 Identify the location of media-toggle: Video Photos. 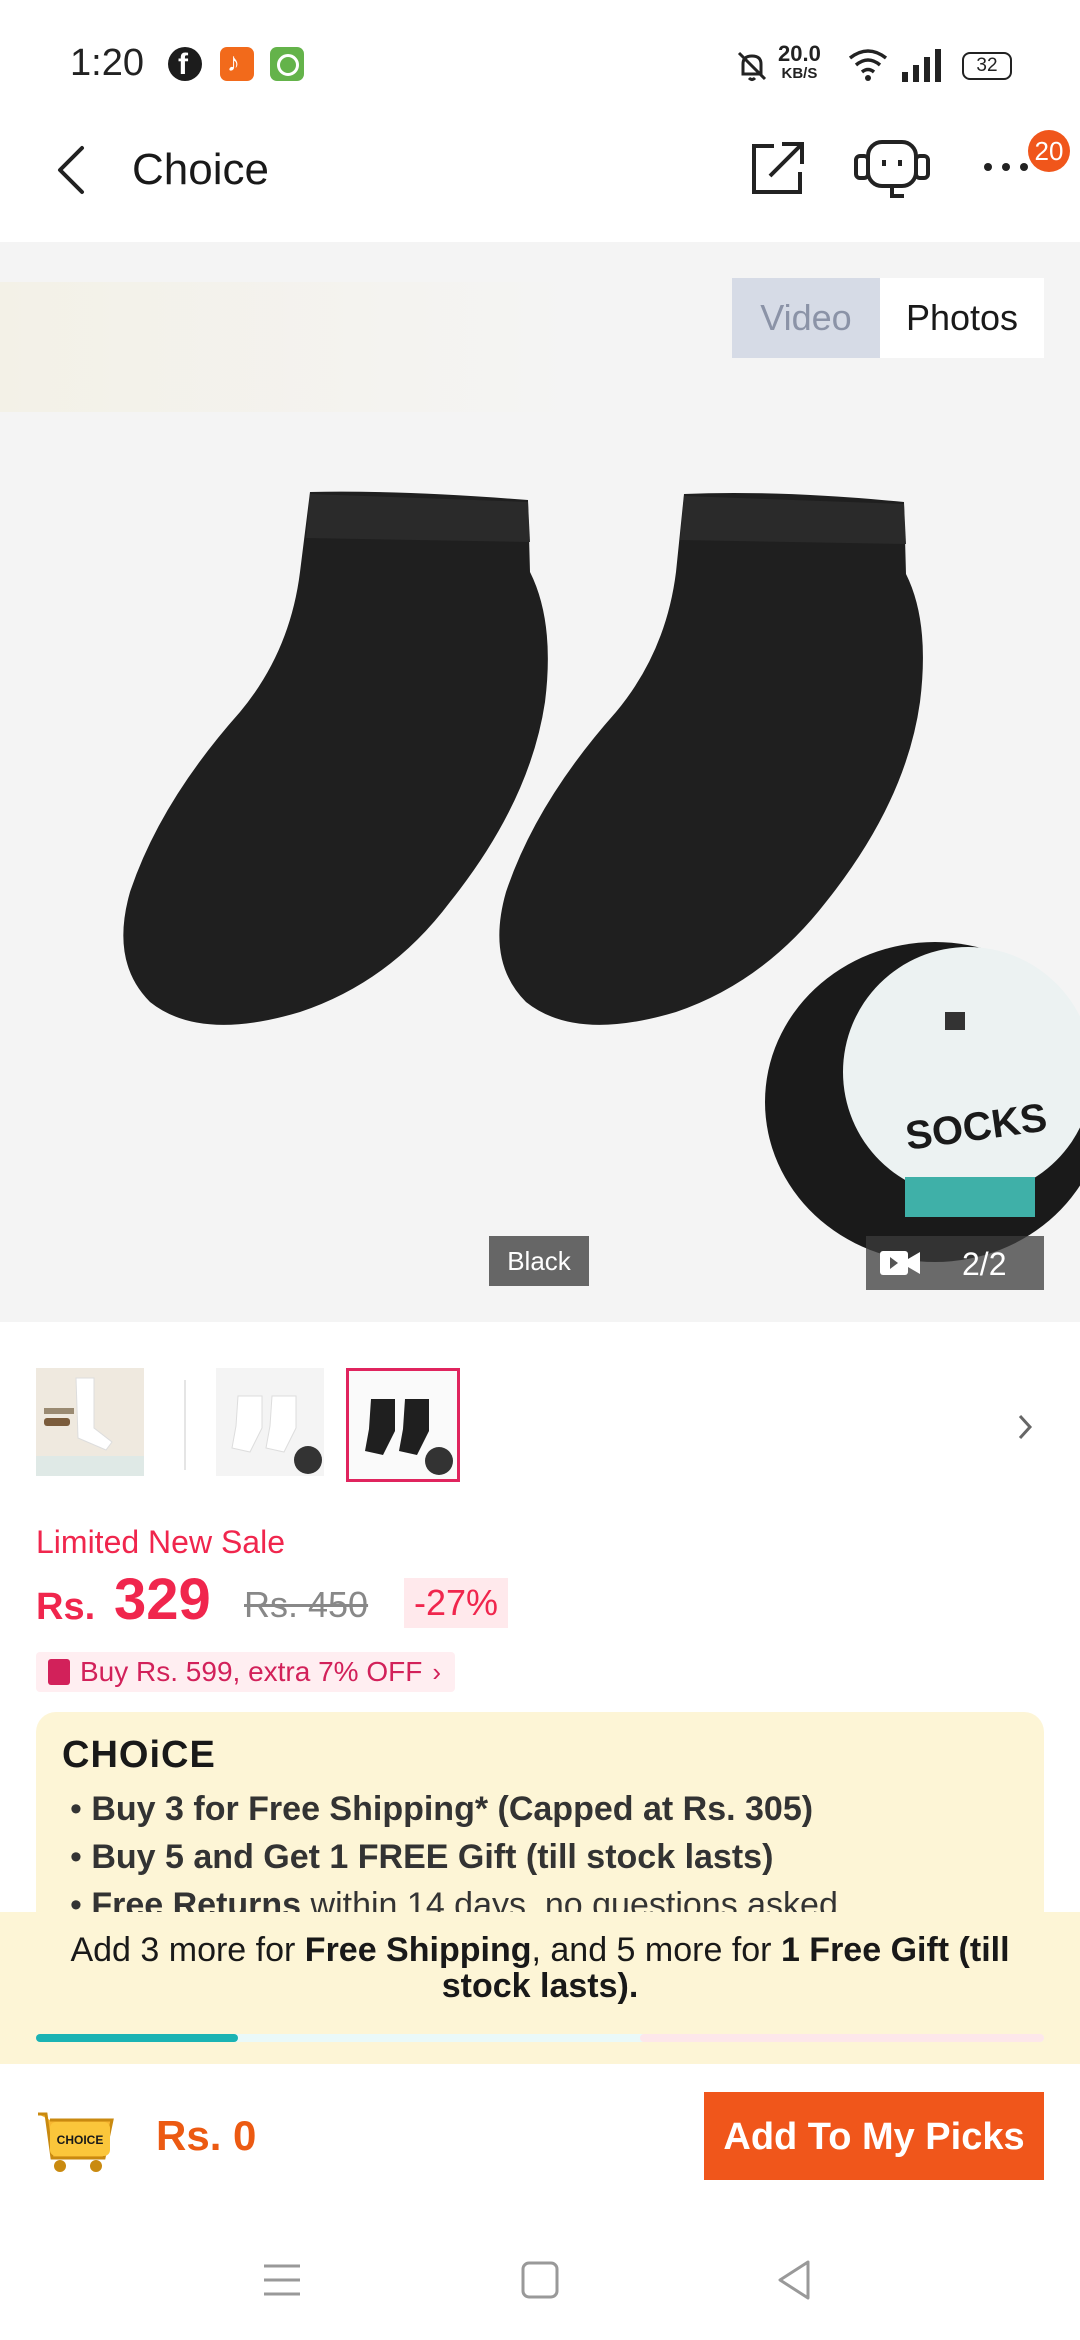
(888, 318).